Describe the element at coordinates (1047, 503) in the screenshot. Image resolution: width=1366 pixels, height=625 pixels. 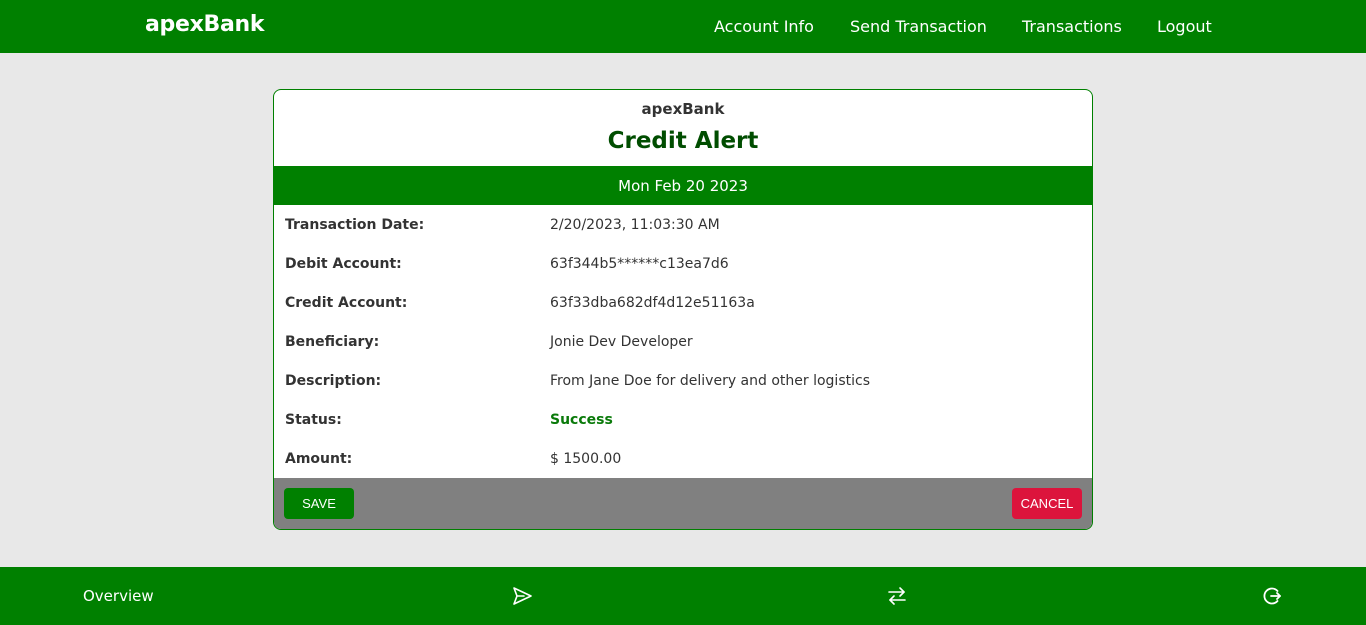
I see `cancel-button: CANCEL` at that location.